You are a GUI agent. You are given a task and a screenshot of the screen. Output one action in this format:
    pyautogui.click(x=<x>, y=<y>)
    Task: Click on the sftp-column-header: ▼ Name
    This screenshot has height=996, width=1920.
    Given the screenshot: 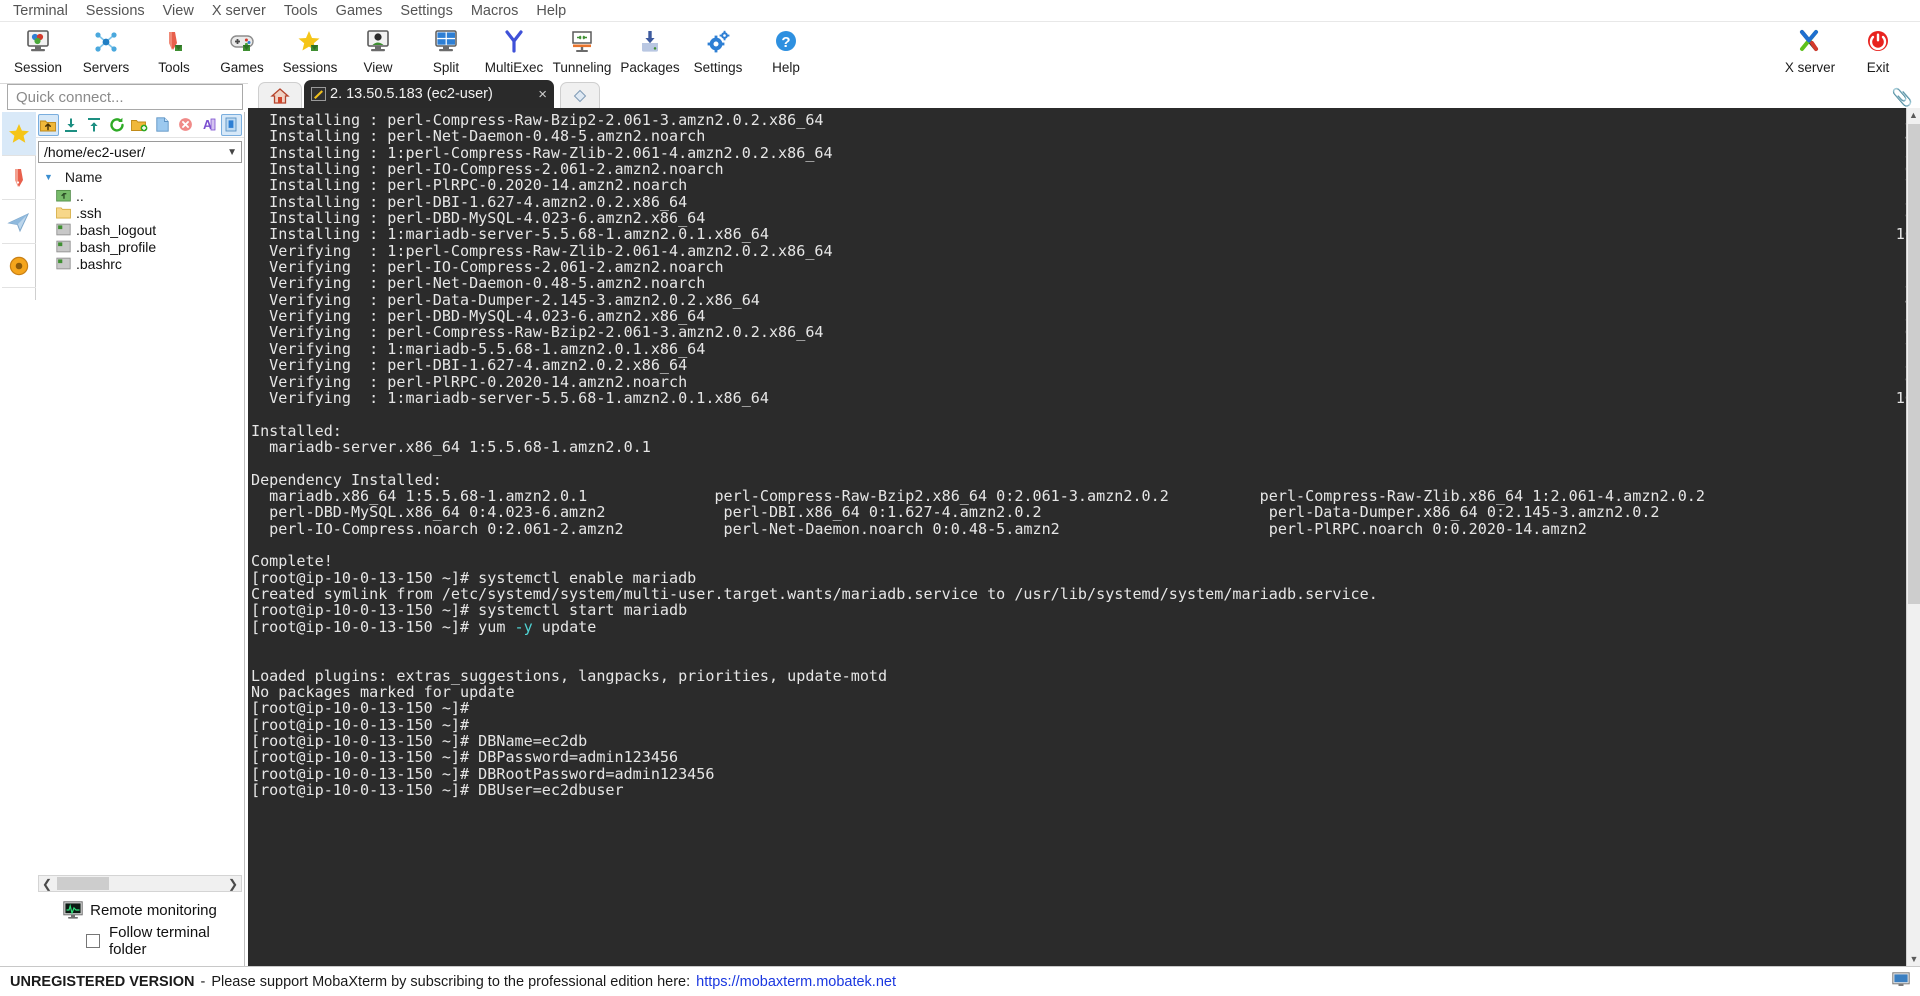 What is the action you would take?
    pyautogui.click(x=140, y=177)
    